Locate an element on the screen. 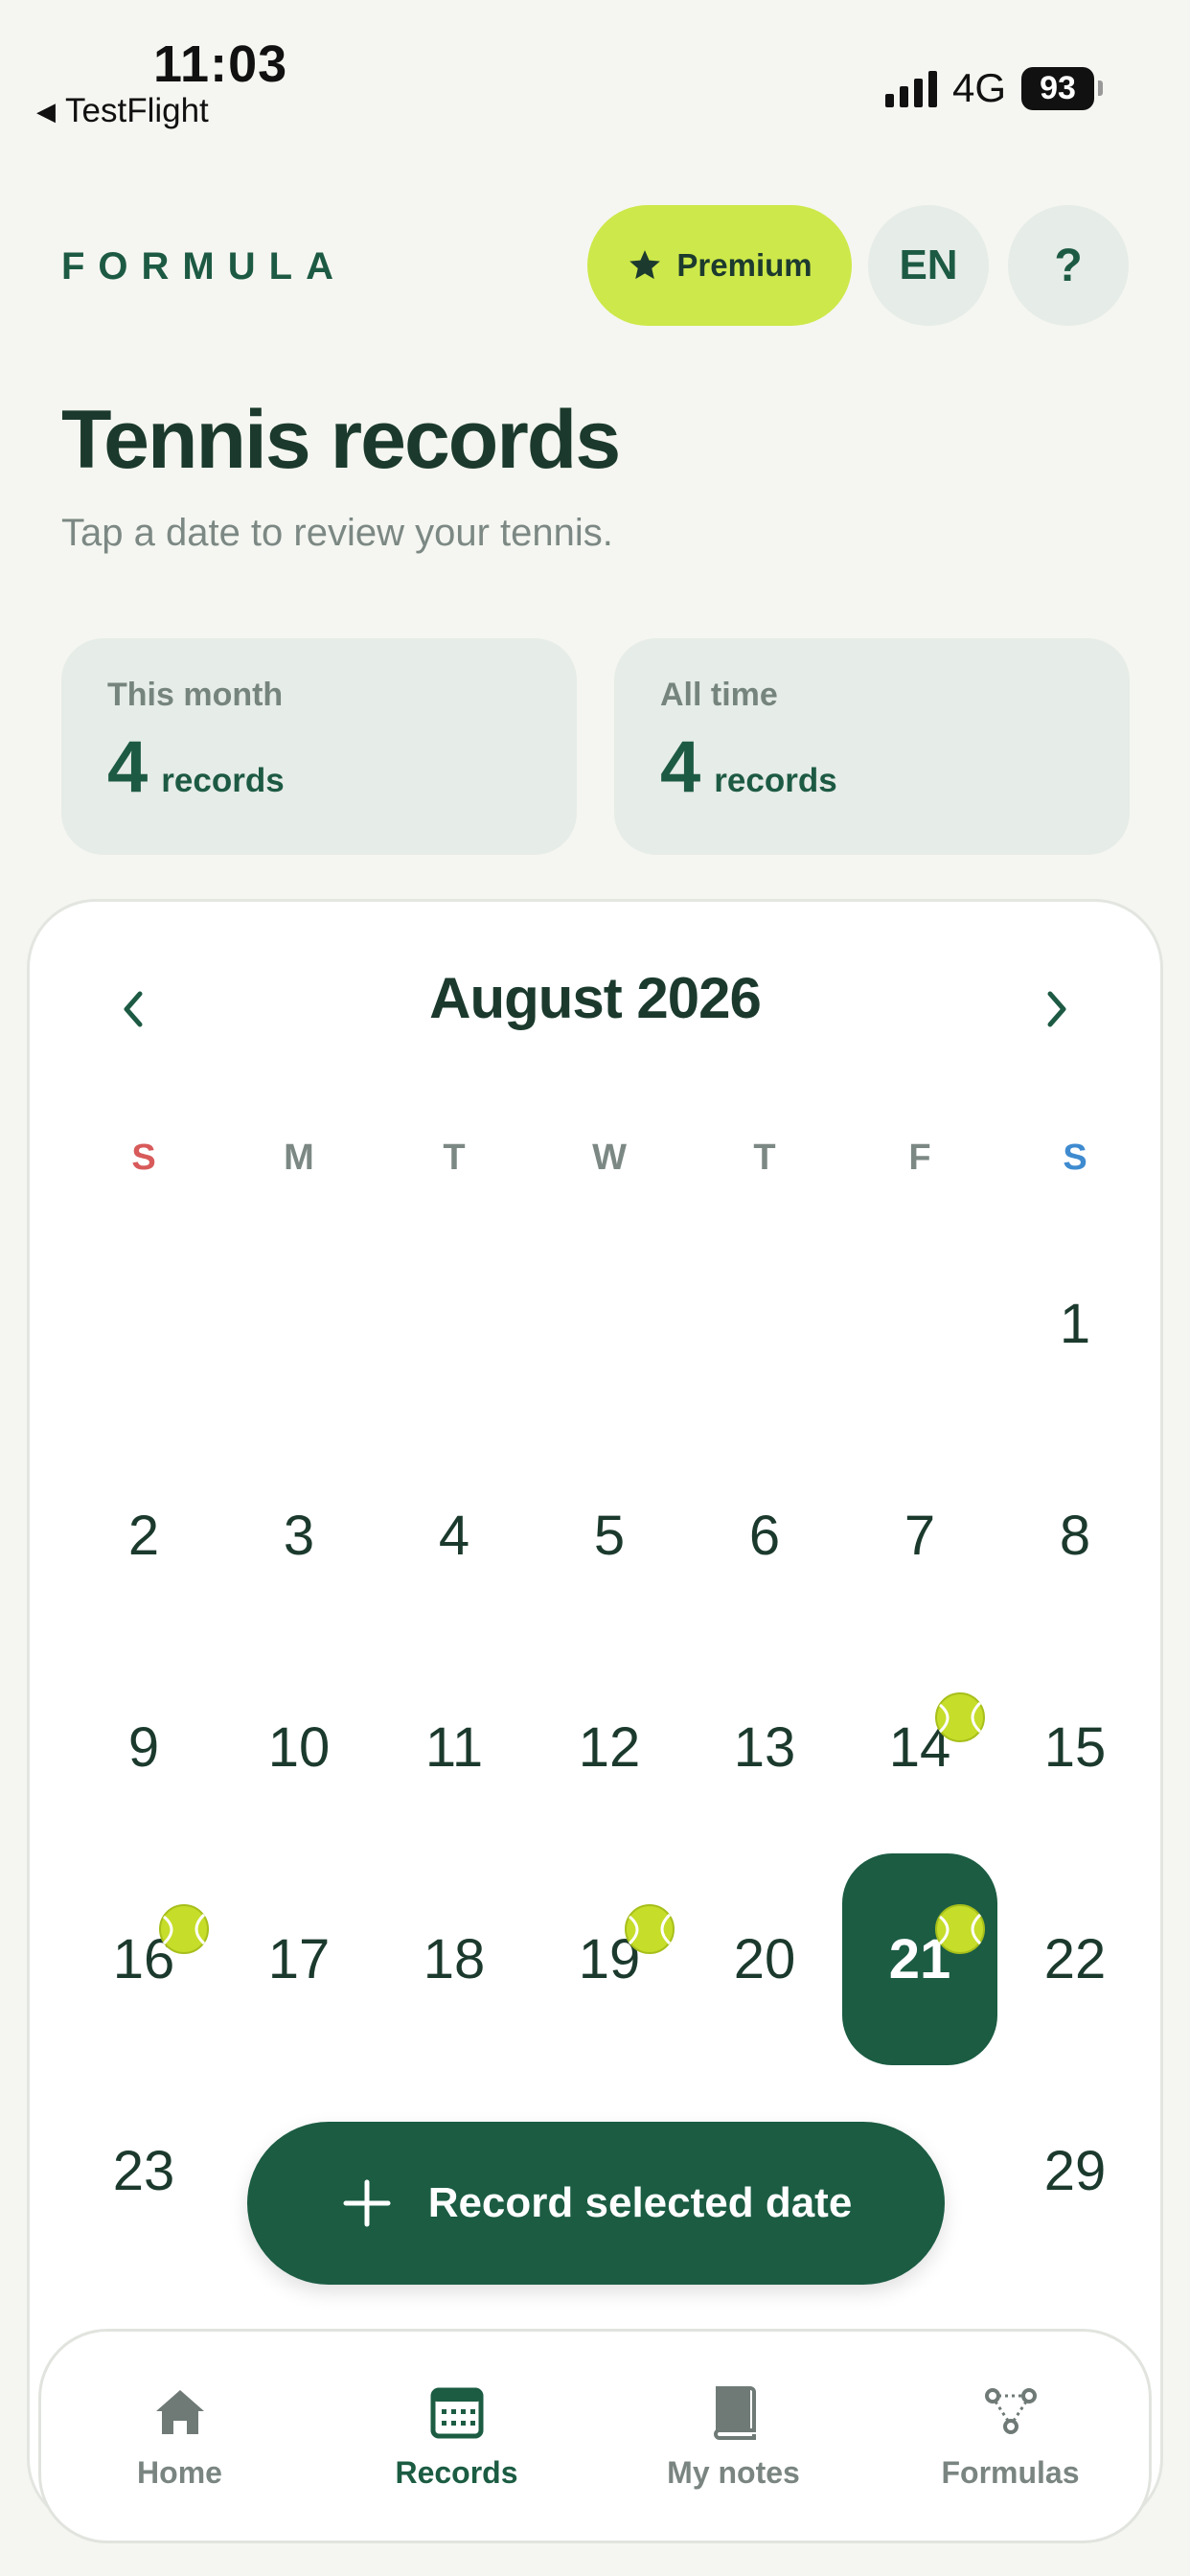  weekday-sunday: S is located at coordinates (144, 1158).